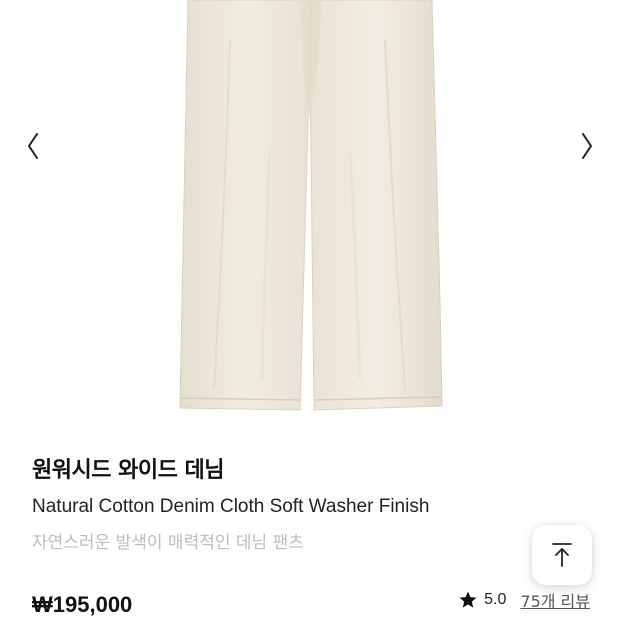 The width and height of the screenshot is (620, 620). Describe the element at coordinates (555, 600) in the screenshot. I see `reviews-link: 75개 리뷰` at that location.